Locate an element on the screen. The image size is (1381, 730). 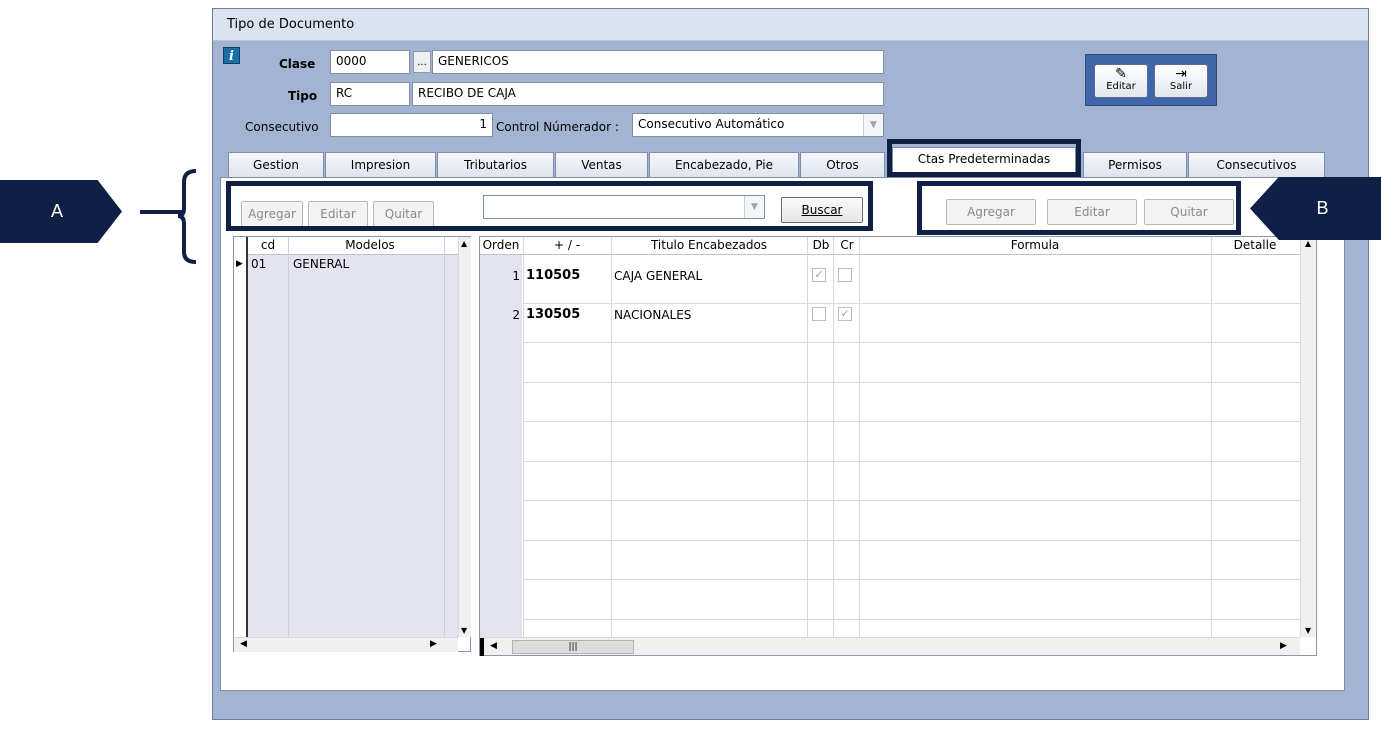
cr-checkbox: ✓ is located at coordinates (845, 314).